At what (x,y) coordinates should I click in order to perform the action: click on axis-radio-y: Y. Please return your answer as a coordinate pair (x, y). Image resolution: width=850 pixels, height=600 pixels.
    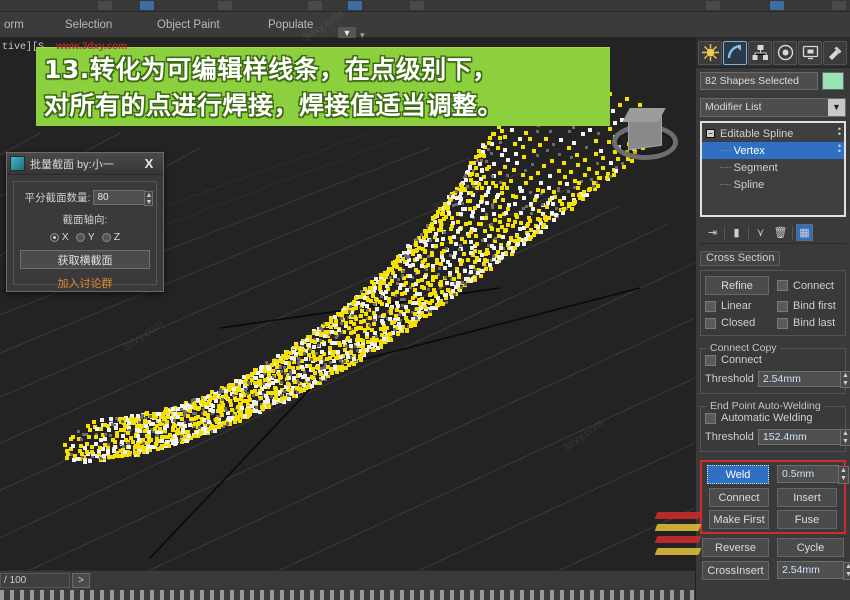
    Looking at the image, I should click on (85, 237).